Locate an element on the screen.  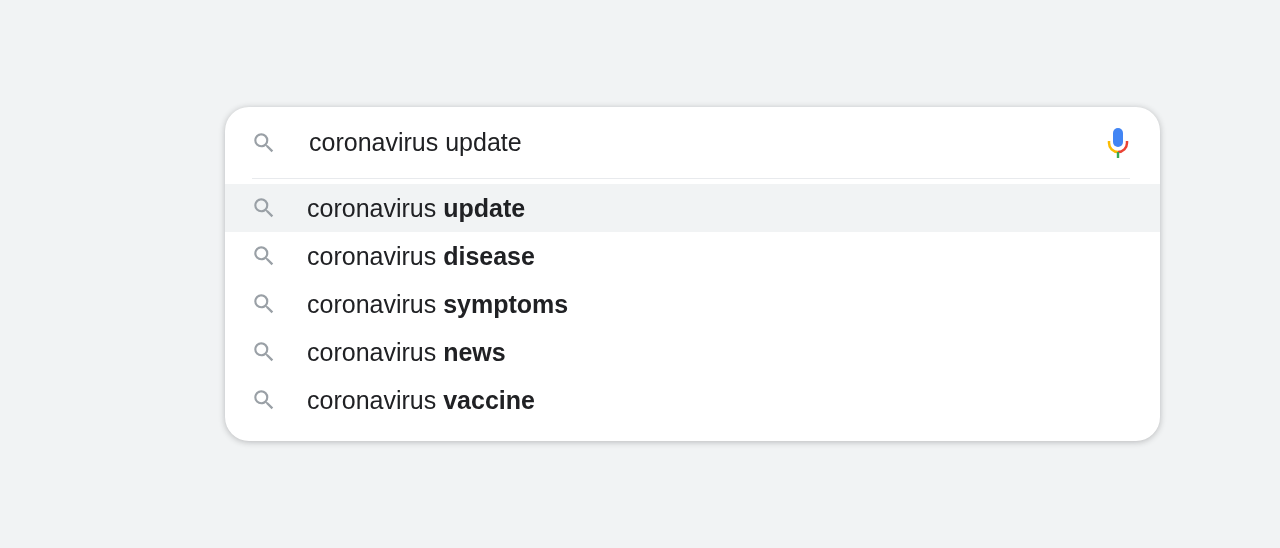
suggestion-text: coronavirus update is located at coordinates (416, 208).